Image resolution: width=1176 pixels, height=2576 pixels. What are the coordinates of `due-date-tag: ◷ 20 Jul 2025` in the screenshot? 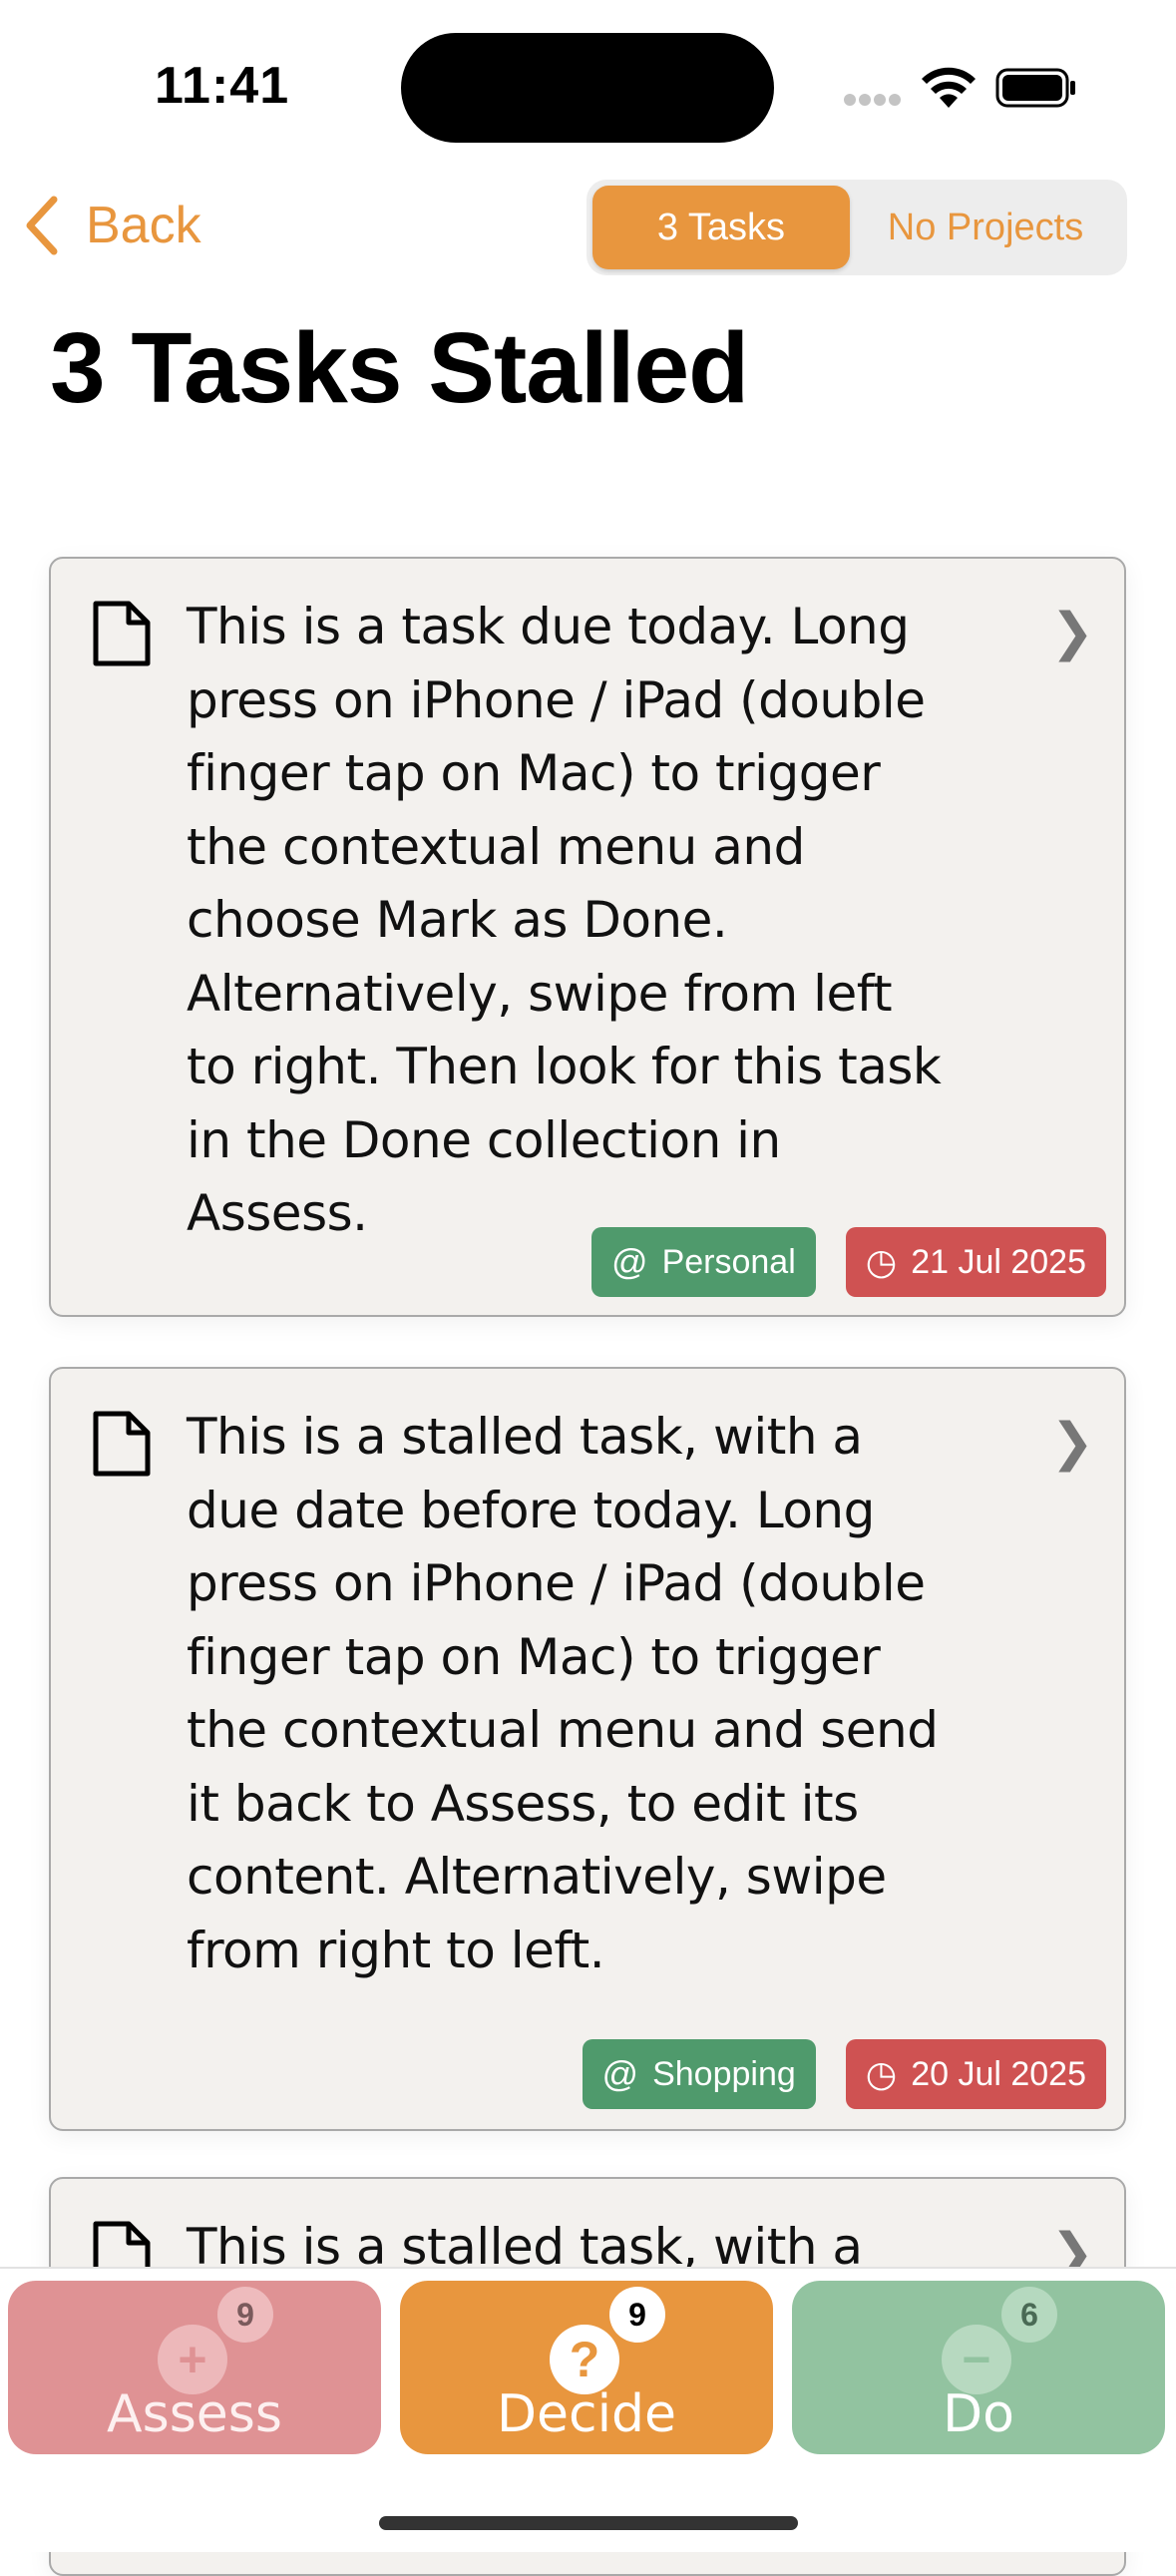 It's located at (976, 2074).